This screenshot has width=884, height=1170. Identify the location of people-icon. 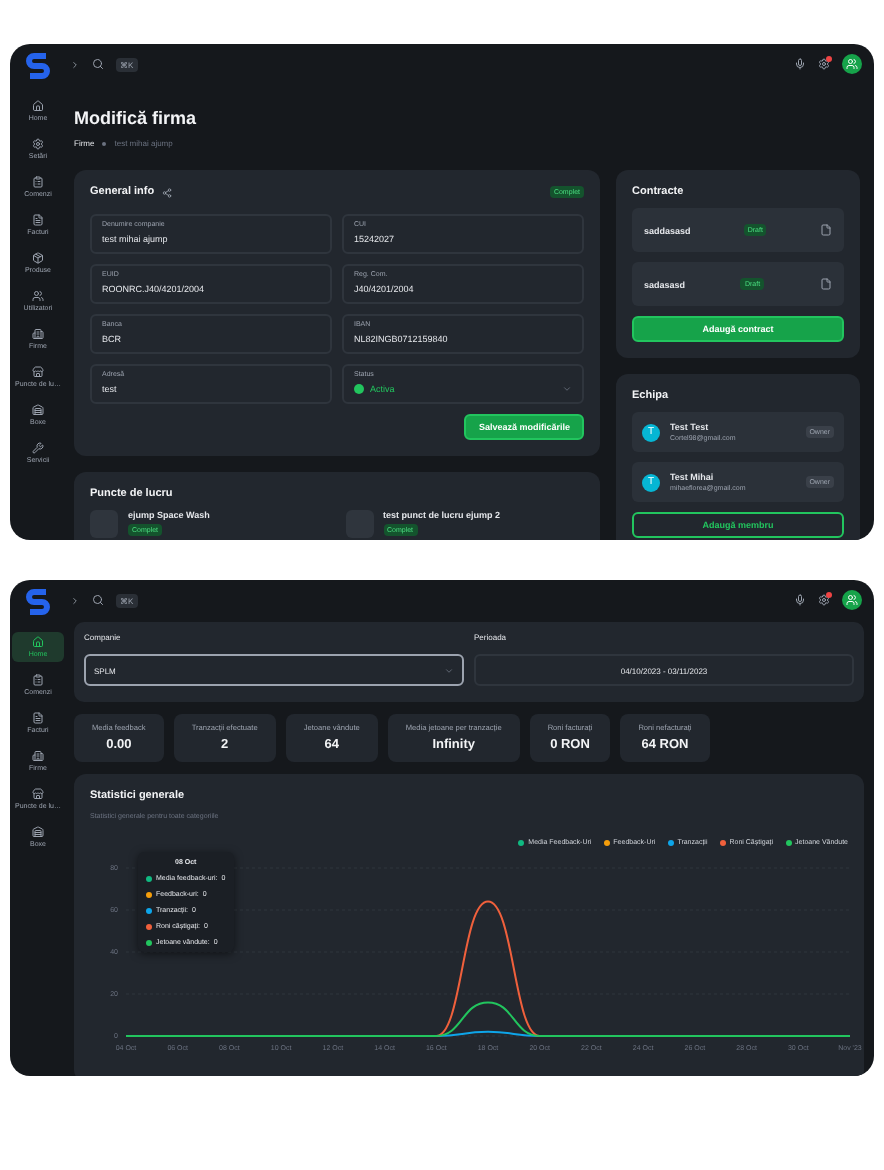
(38, 296).